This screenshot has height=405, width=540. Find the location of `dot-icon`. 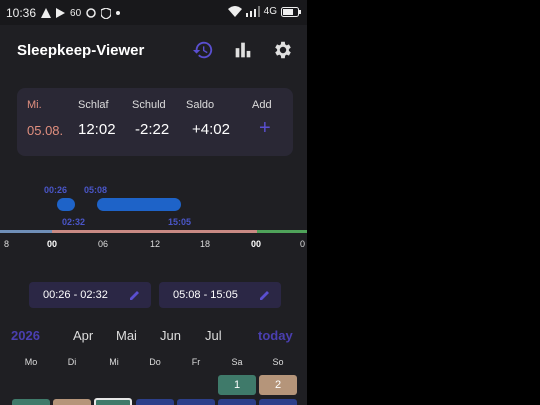

dot-icon is located at coordinates (118, 13).